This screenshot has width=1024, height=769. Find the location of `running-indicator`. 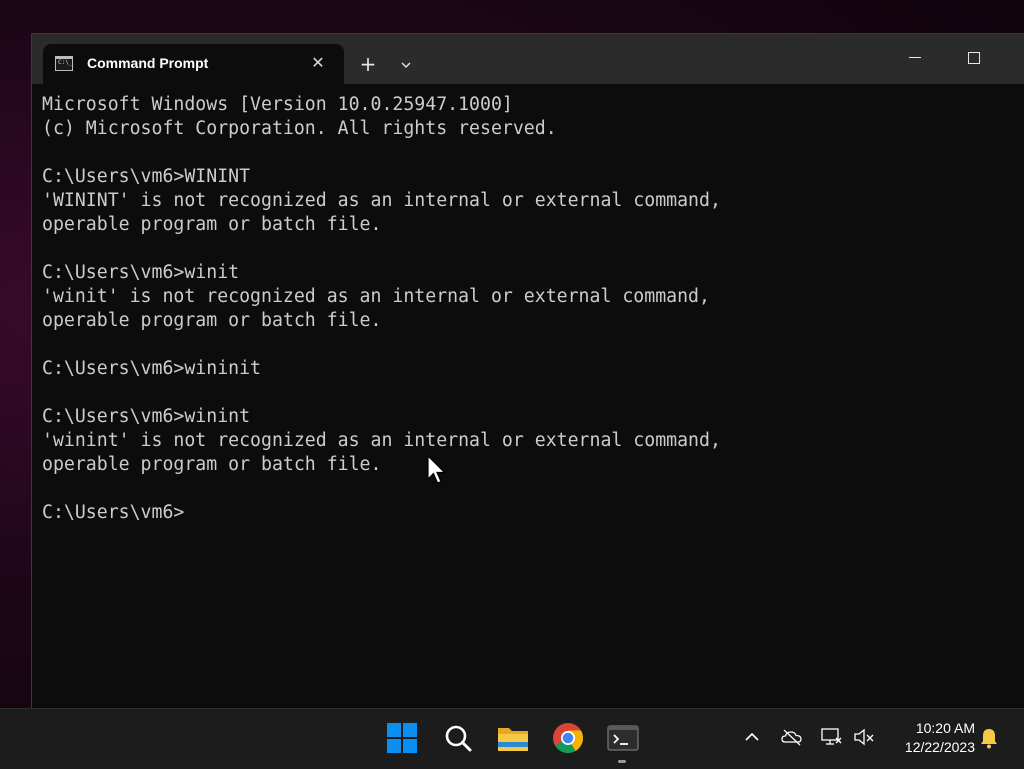

running-indicator is located at coordinates (622, 761).